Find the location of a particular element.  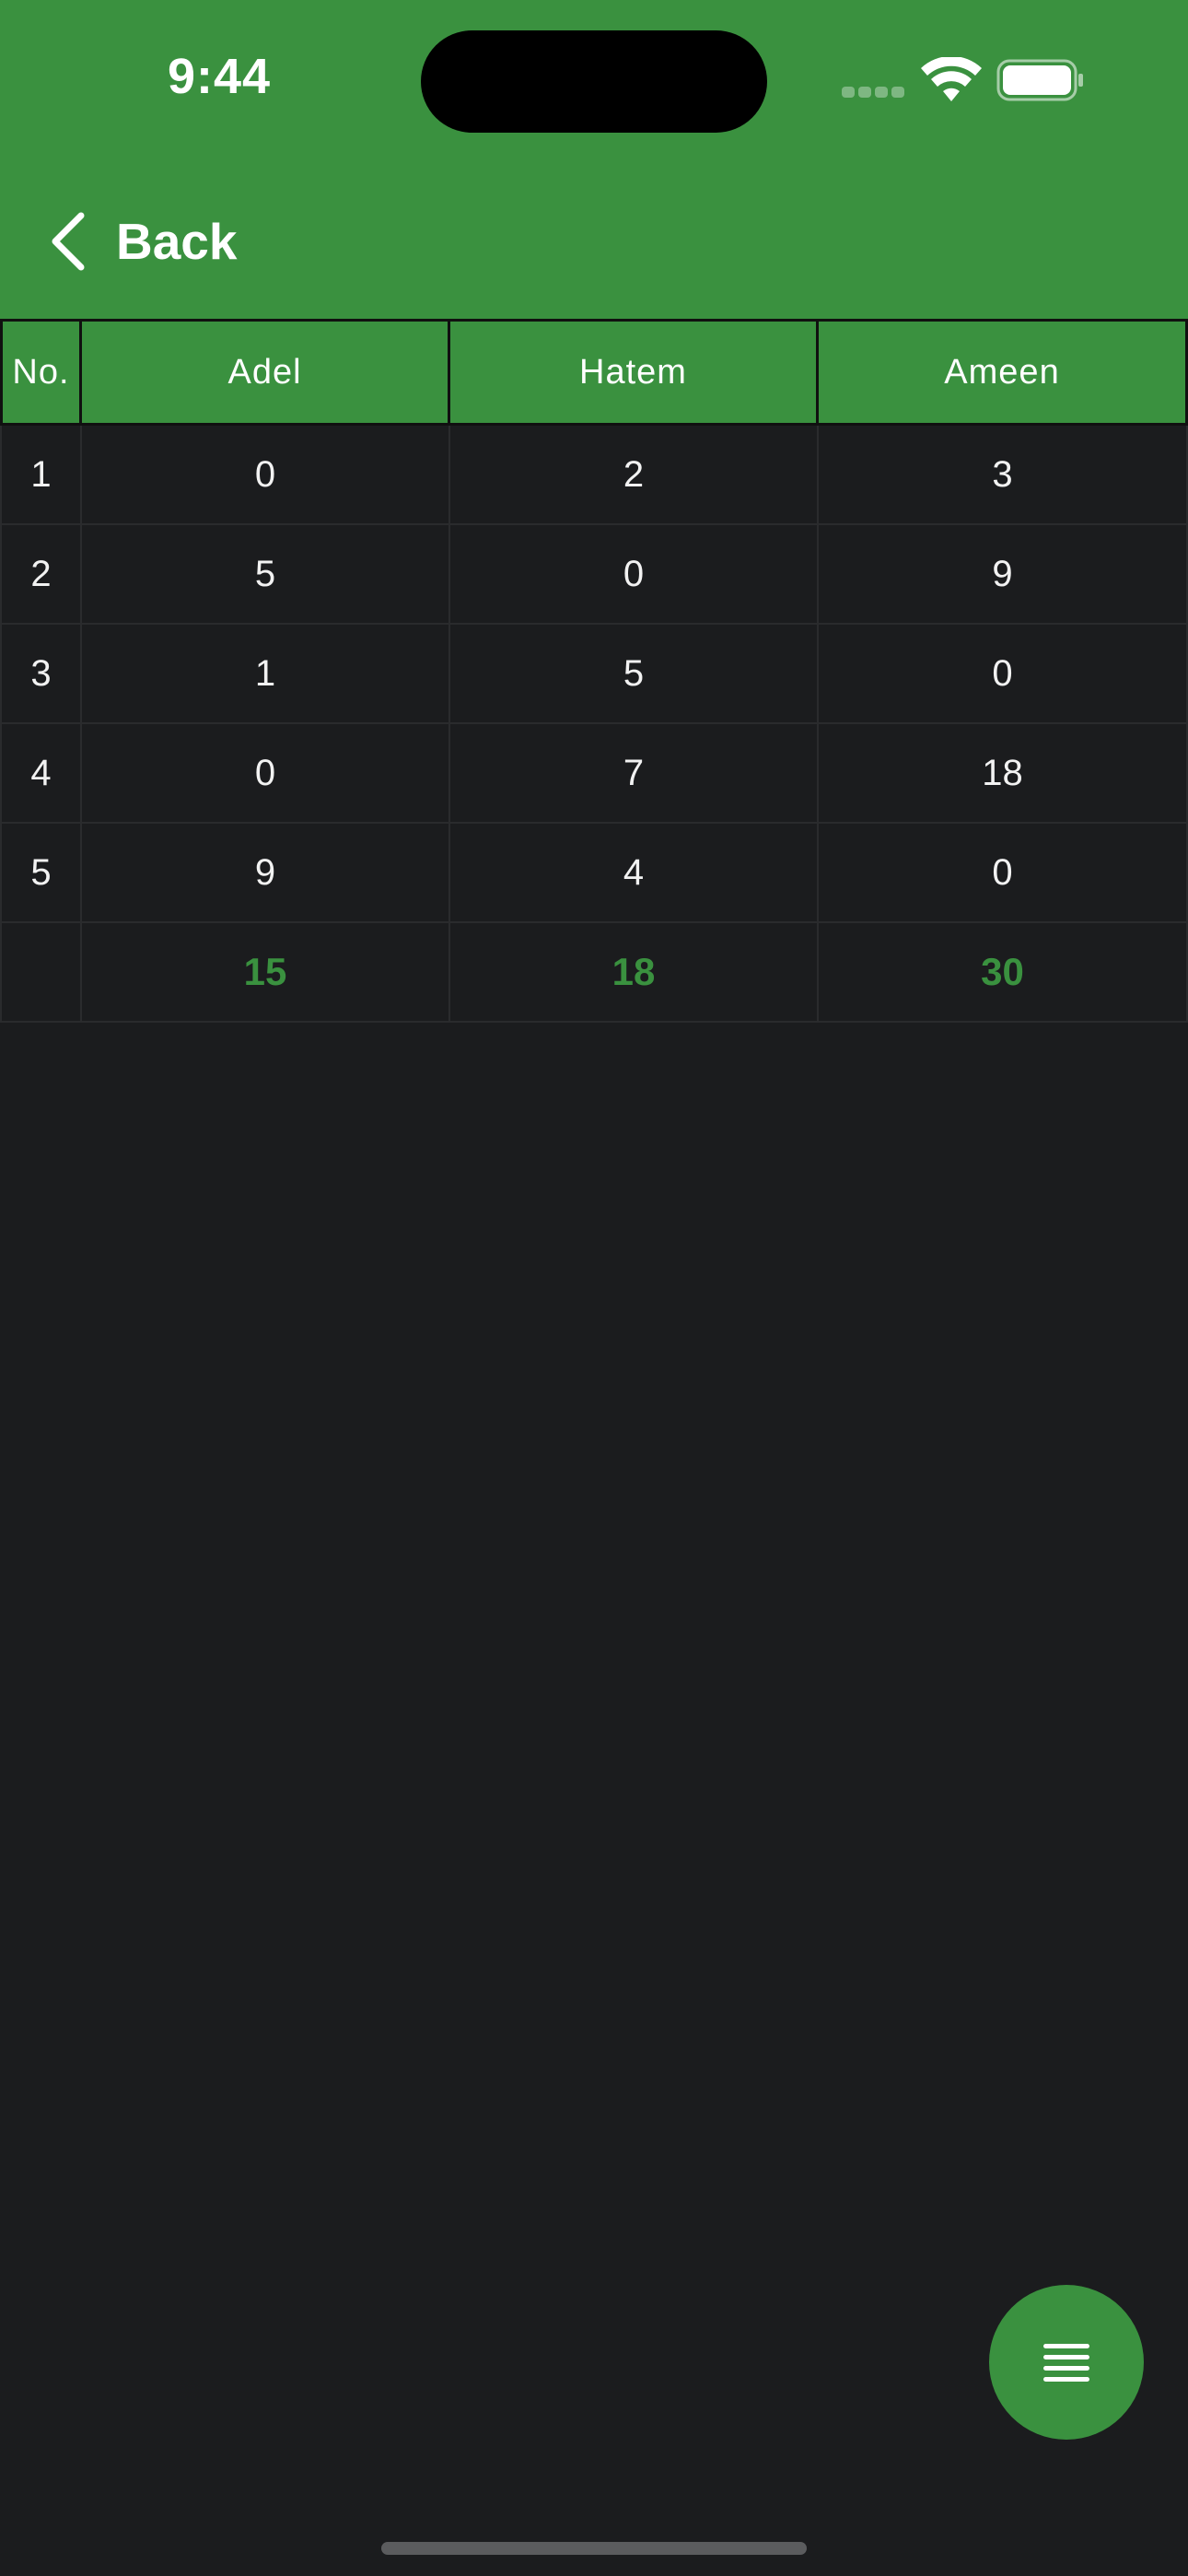

table-row: 5 9 4 0 is located at coordinates (594, 873).